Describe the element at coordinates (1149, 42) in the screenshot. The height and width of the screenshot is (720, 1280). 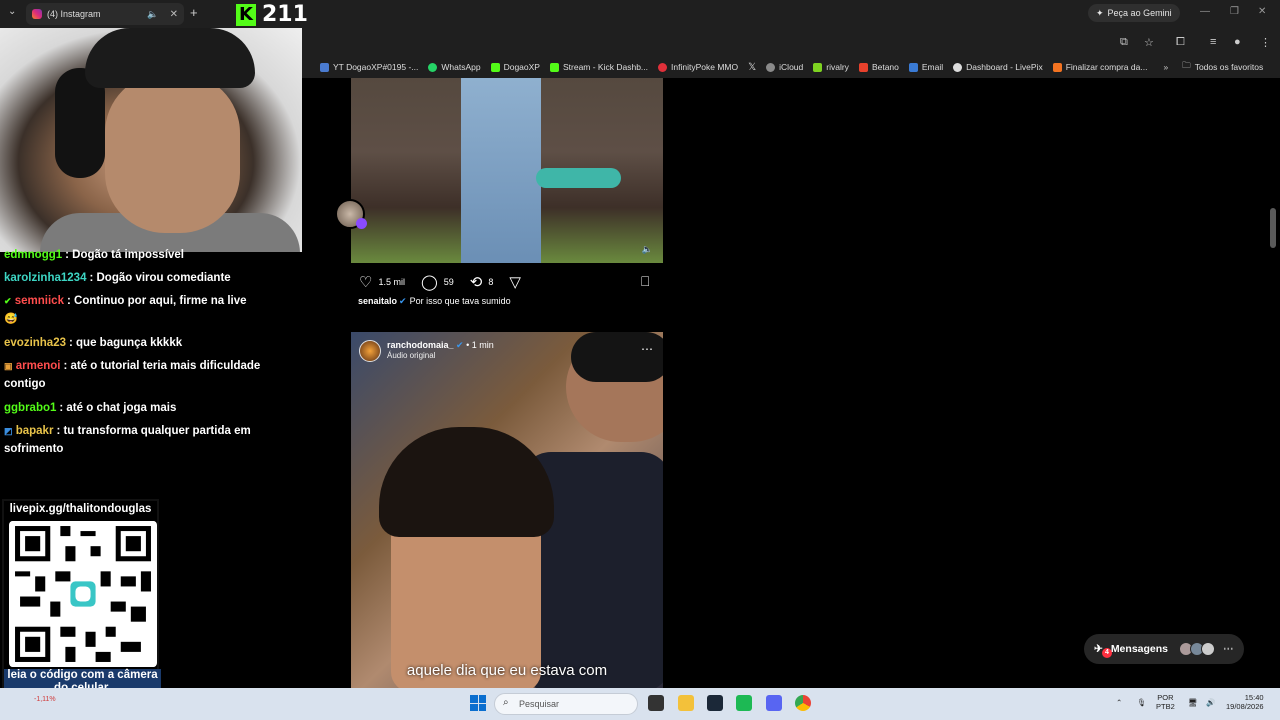
I see `bookmark-star-icon: ☆` at that location.